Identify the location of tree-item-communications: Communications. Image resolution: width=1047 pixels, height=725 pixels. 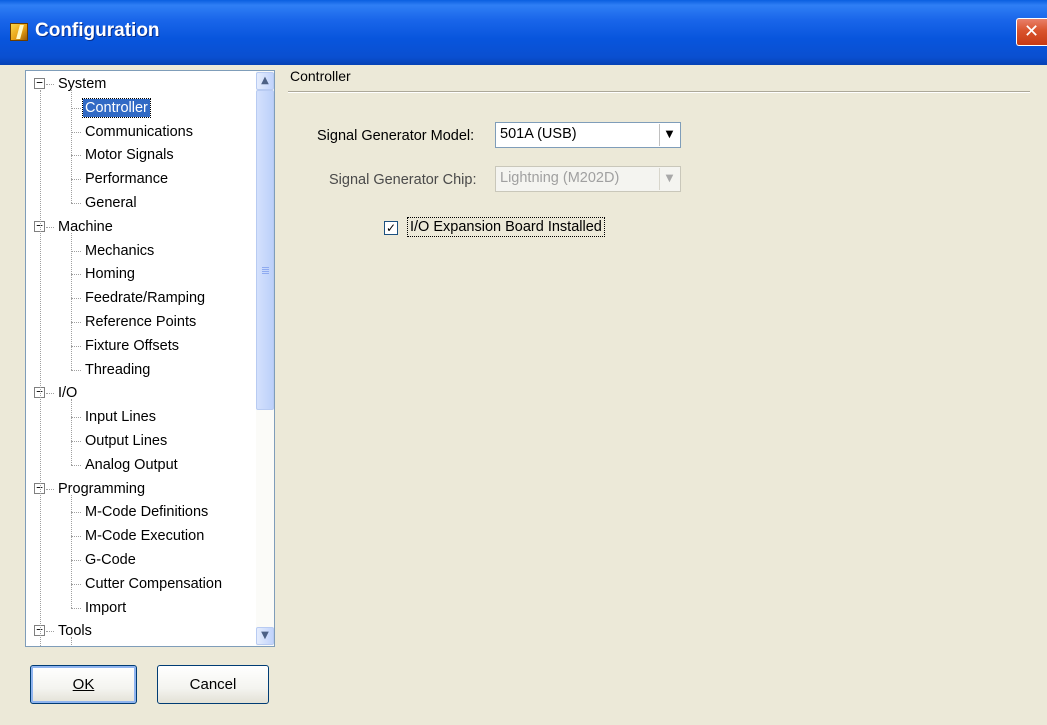
(139, 132).